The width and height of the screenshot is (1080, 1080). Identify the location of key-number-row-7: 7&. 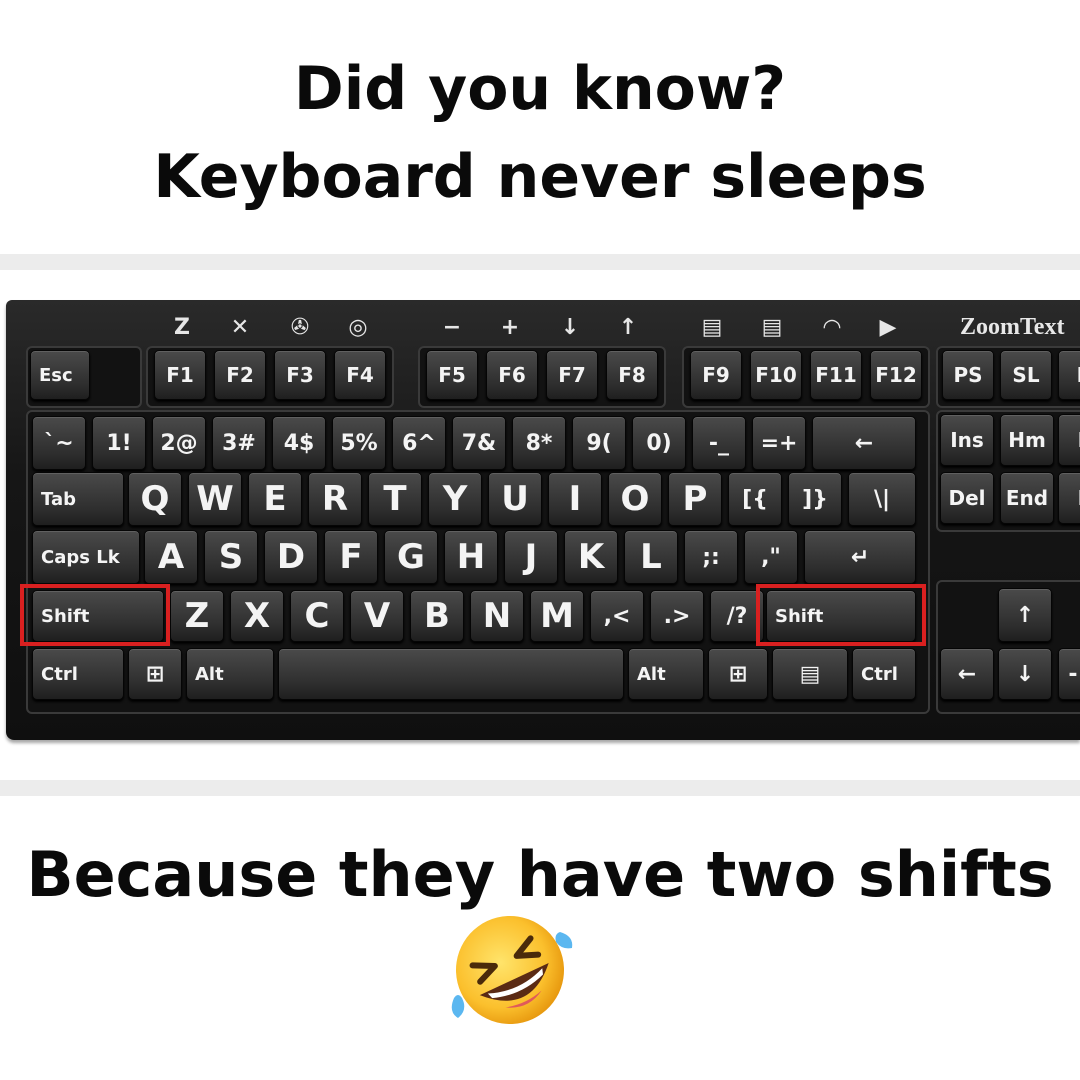
(479, 443).